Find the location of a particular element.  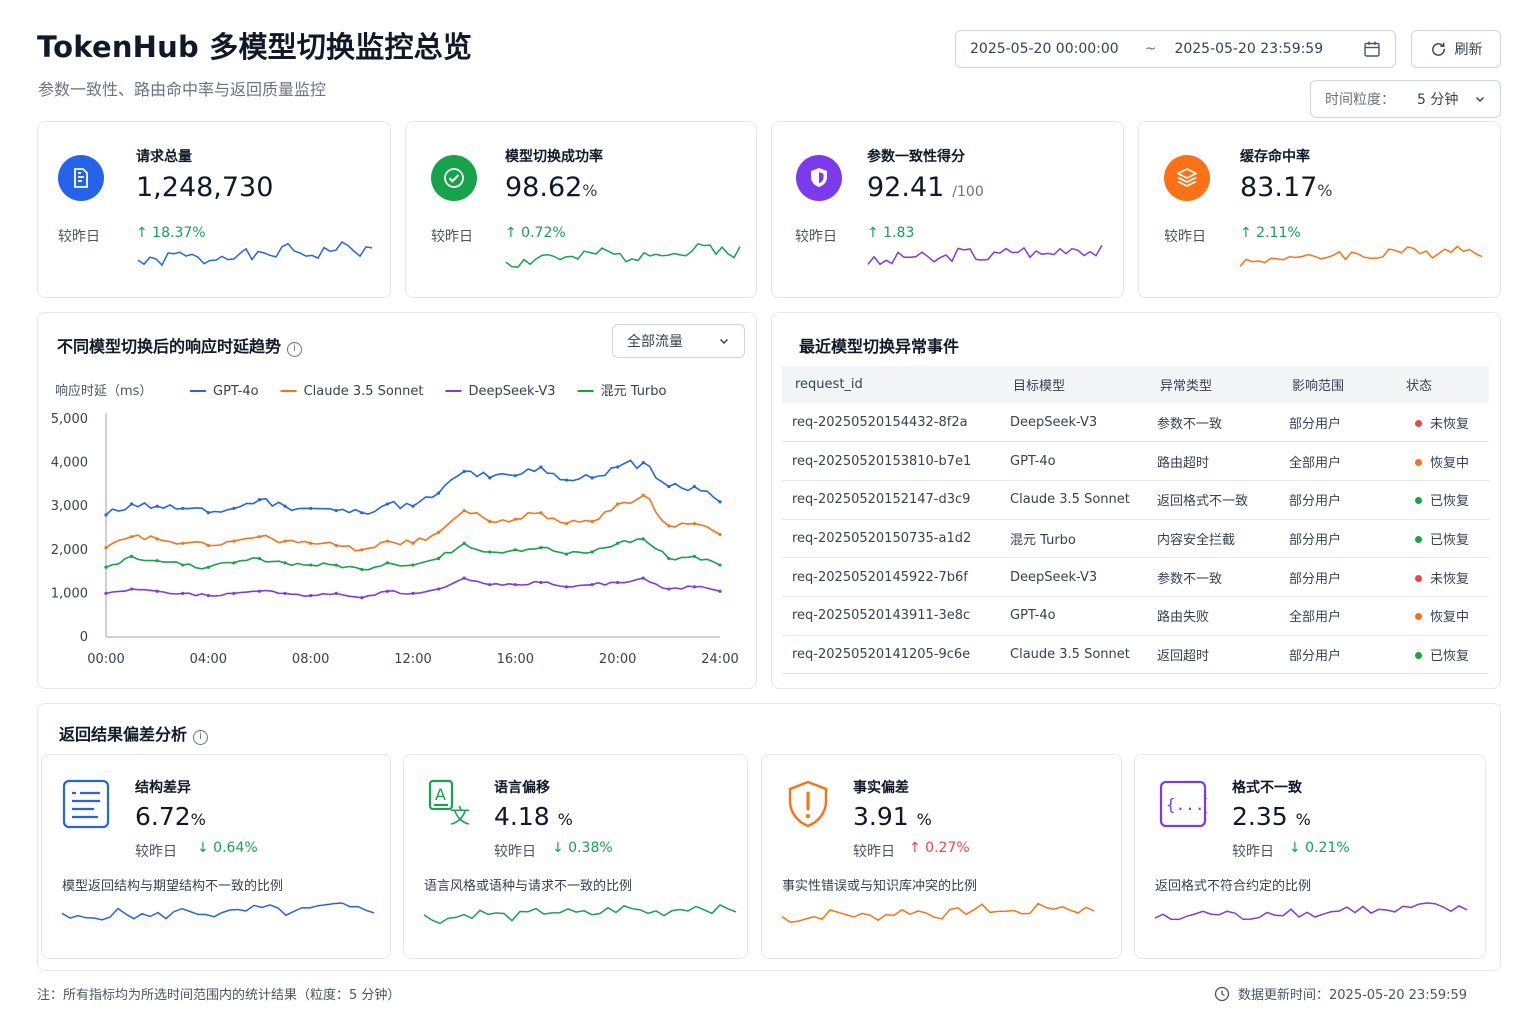

warning-shield-icon is located at coordinates (808, 804).